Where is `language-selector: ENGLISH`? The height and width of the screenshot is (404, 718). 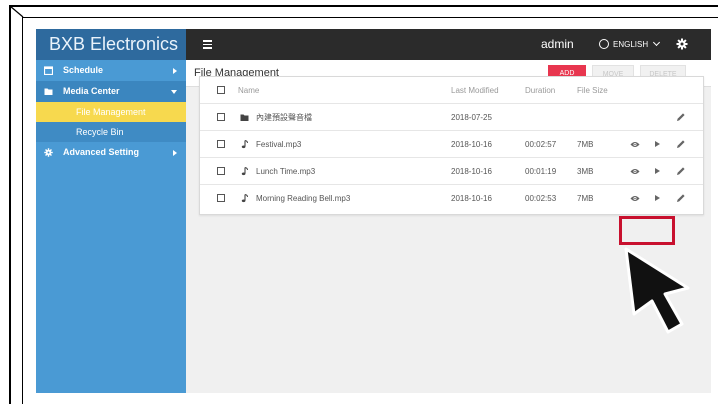 language-selector: ENGLISH is located at coordinates (630, 44).